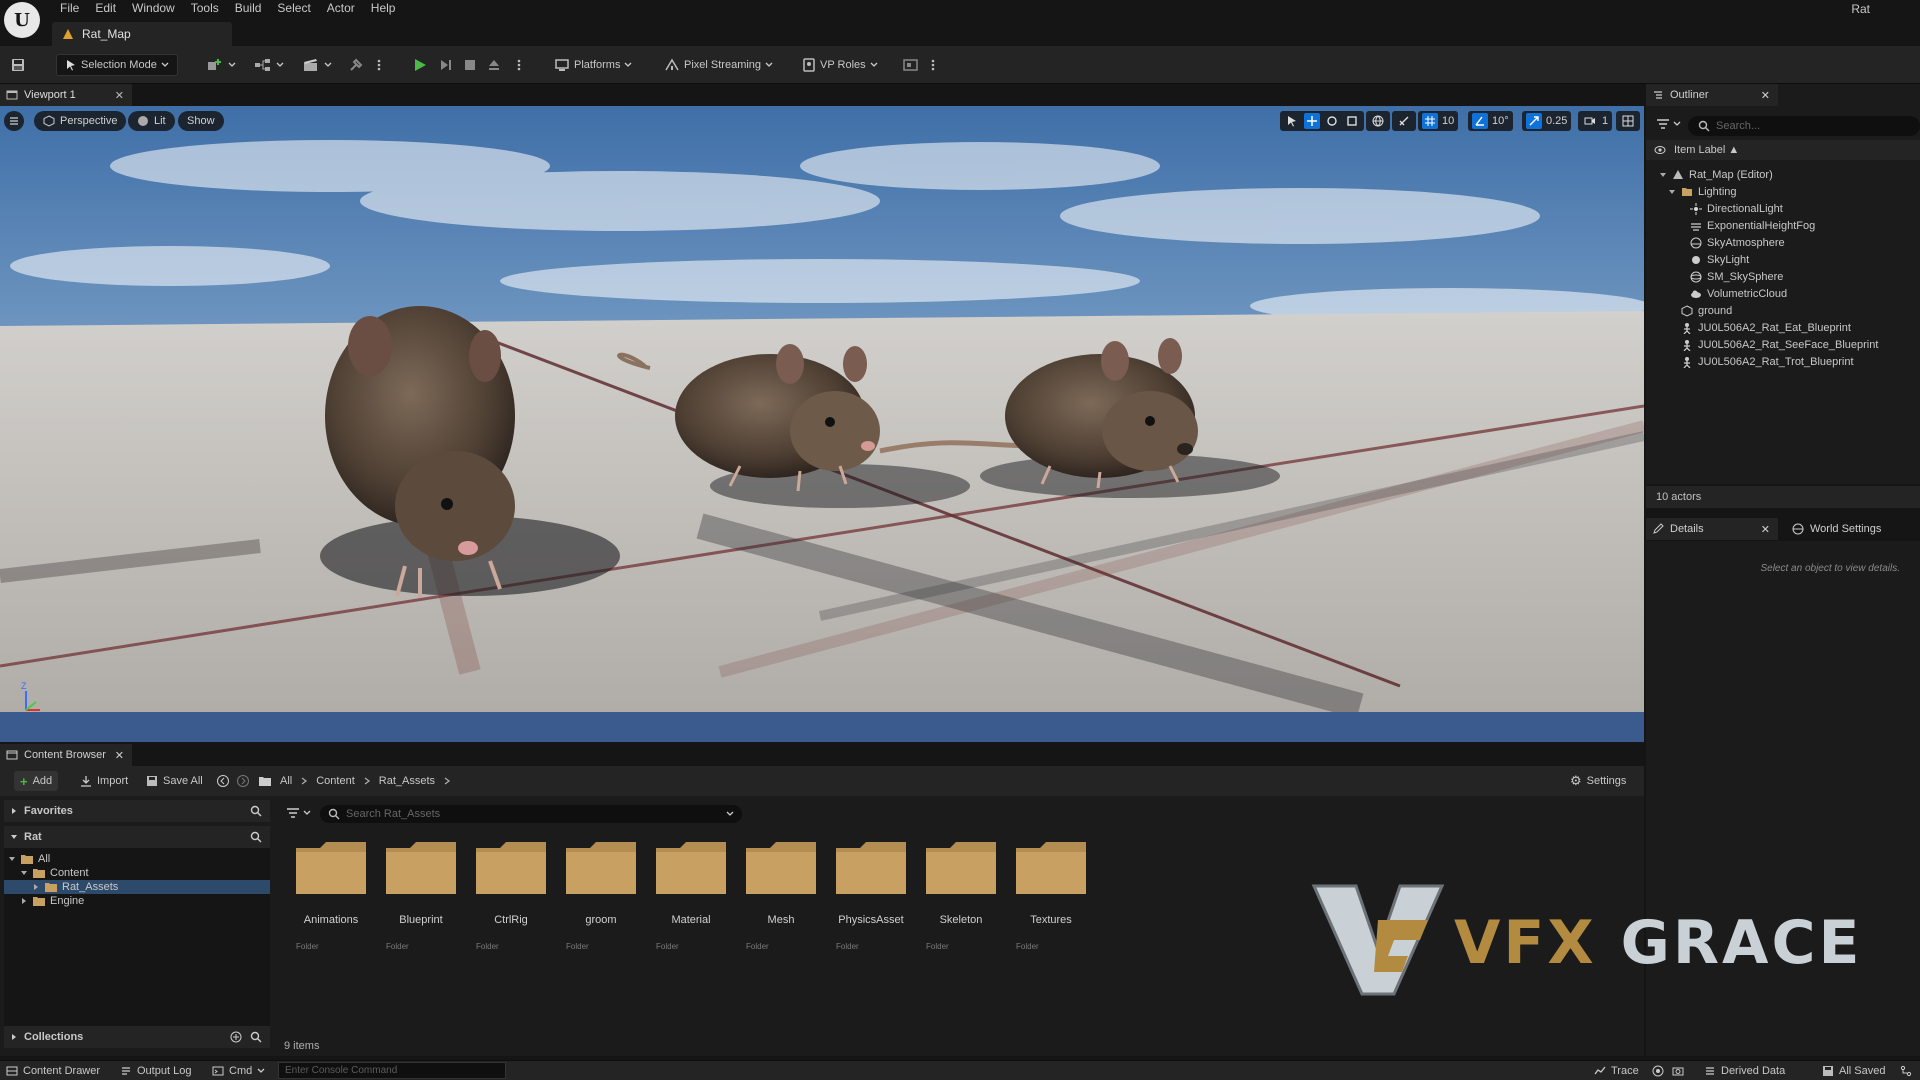 The image size is (1920, 1080). I want to click on menu-edit: Edit, so click(105, 8).